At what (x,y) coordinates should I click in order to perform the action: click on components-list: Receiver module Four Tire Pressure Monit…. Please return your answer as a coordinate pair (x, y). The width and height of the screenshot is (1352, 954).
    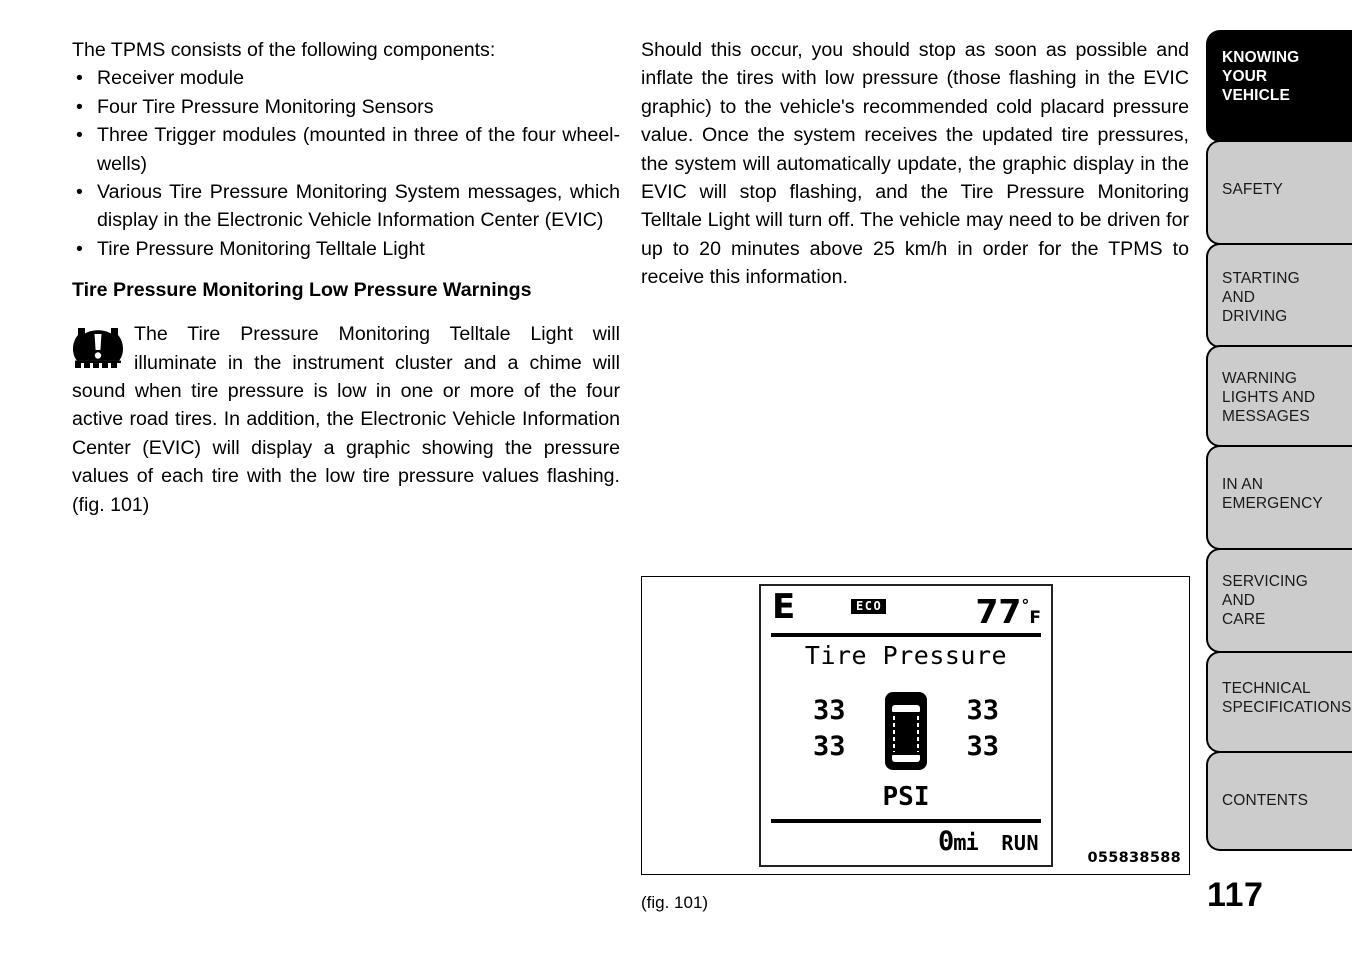
    Looking at the image, I should click on (346, 163).